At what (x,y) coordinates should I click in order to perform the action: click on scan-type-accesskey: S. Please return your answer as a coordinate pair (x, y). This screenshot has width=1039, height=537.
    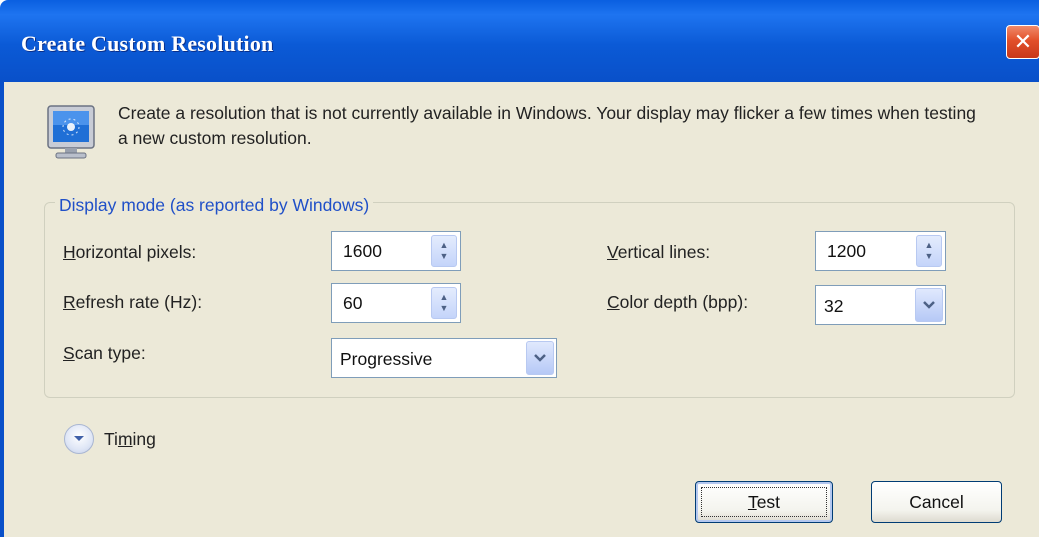
    Looking at the image, I should click on (69, 353).